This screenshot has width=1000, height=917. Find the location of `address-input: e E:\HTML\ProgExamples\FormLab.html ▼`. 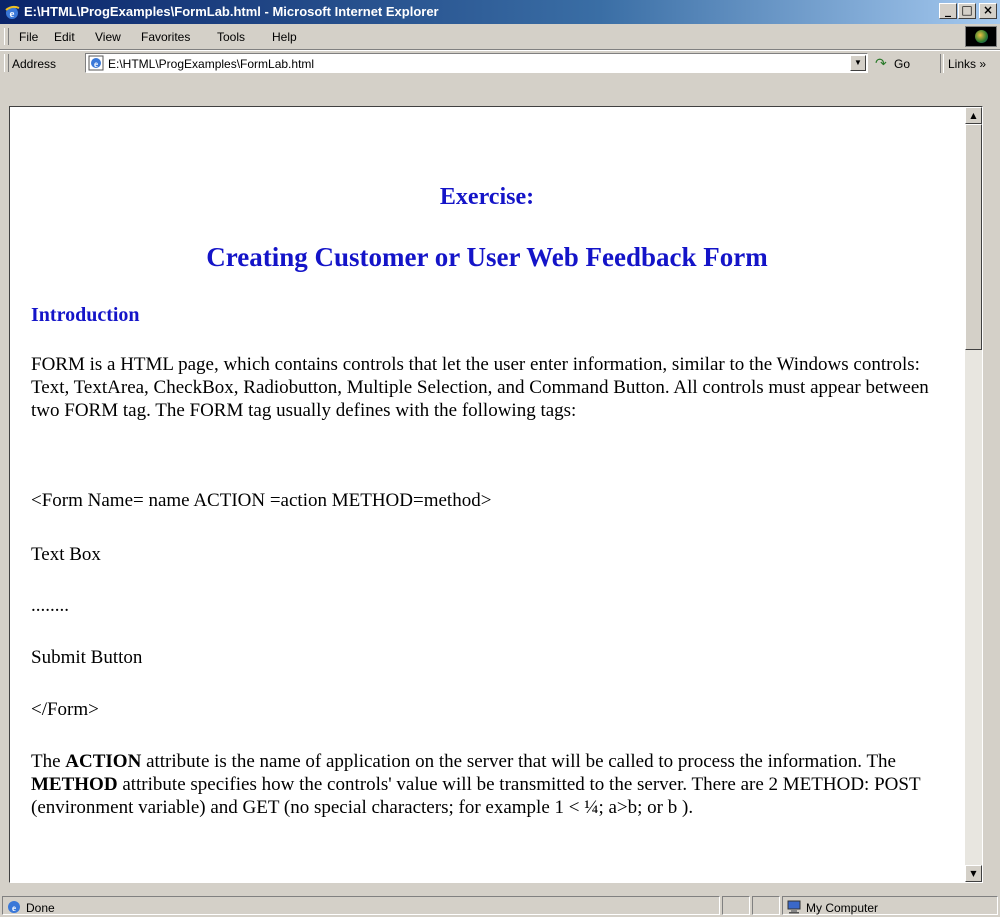

address-input: e E:\HTML\ProgExamples\FormLab.html ▼ is located at coordinates (476, 63).